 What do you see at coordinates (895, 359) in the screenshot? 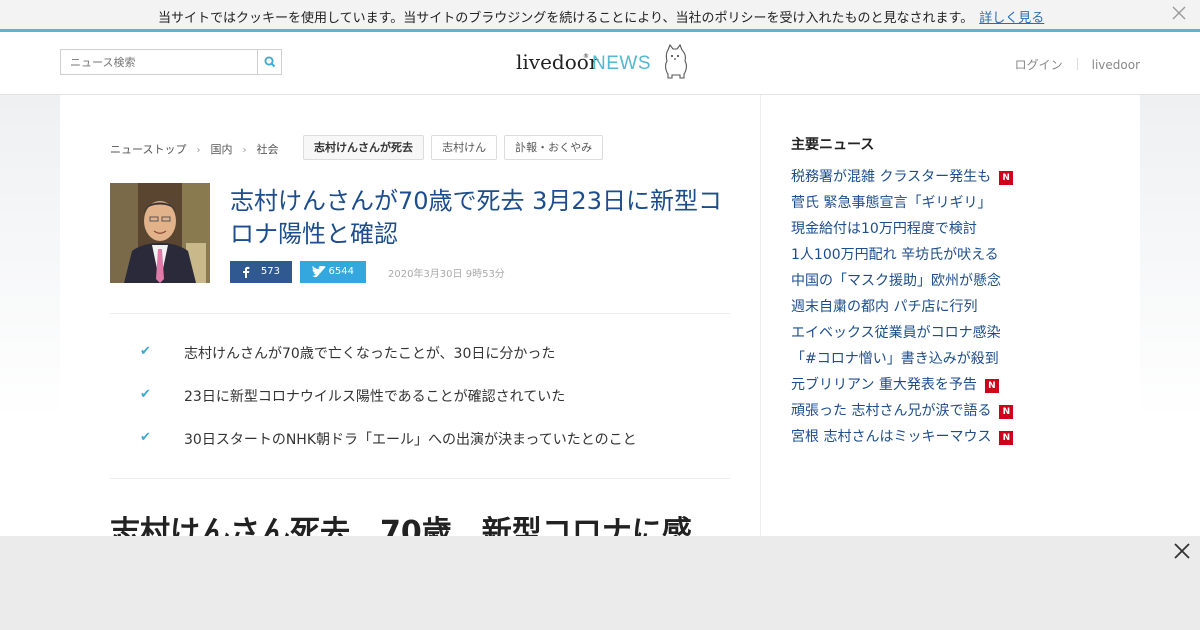
I see `news-item-text: 「#コロナ憎い」書き込みが殺到` at bounding box center [895, 359].